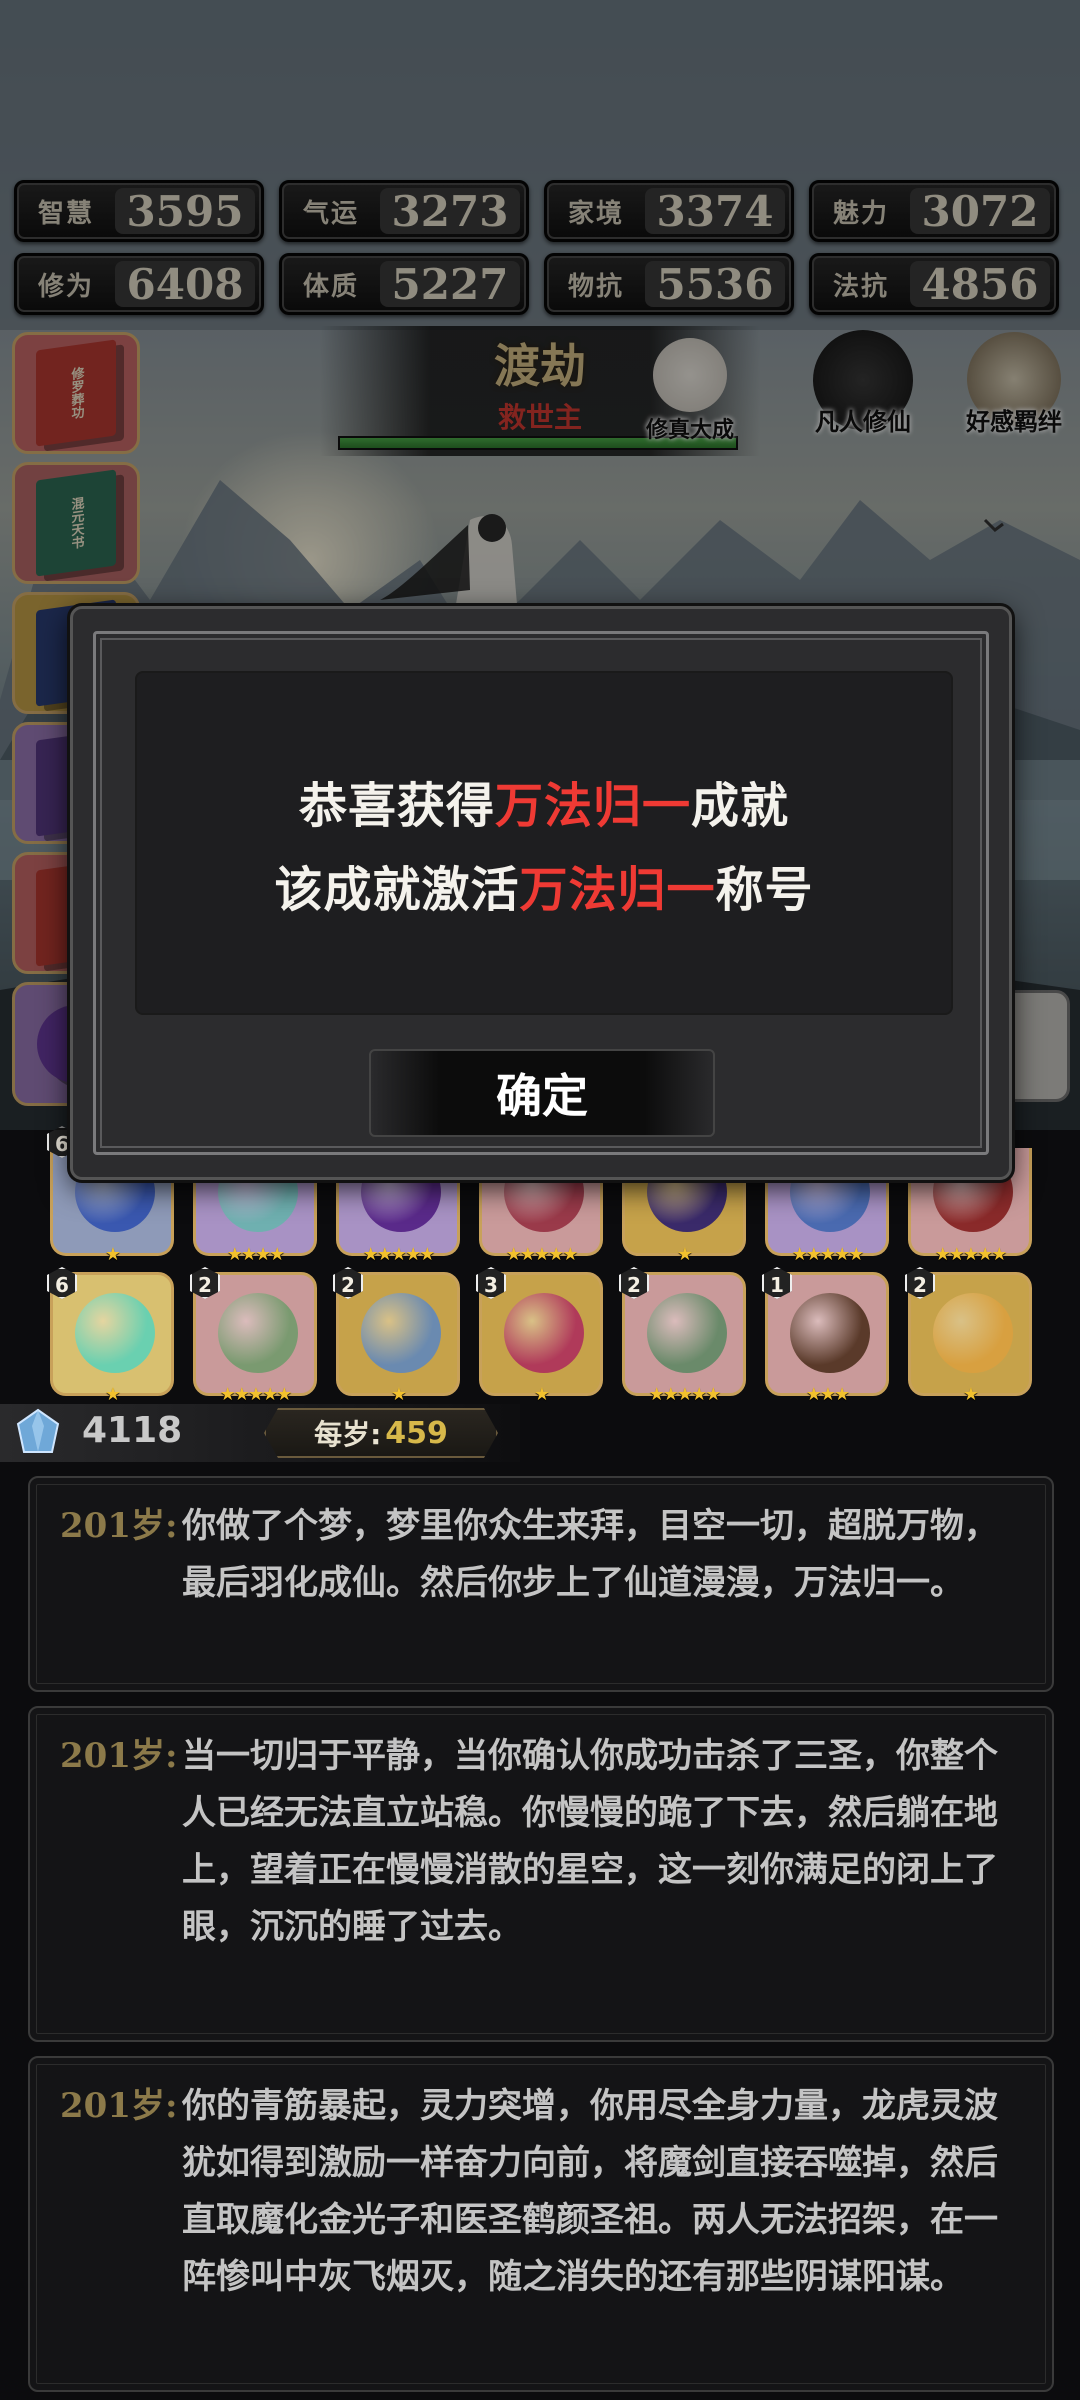 Image resolution: width=1080 pixels, height=2400 pixels. Describe the element at coordinates (544, 843) in the screenshot. I see `message-box: 恭喜获得万法归一成就 该成就激活万法归一称号` at that location.